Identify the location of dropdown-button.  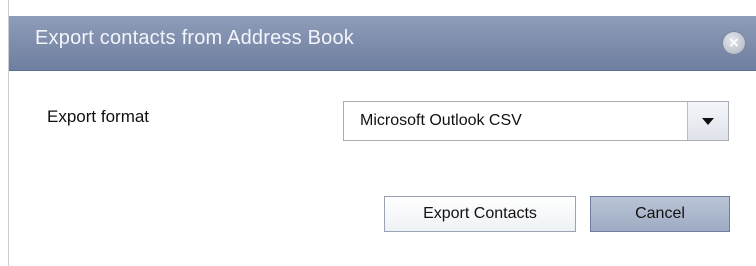
(707, 121).